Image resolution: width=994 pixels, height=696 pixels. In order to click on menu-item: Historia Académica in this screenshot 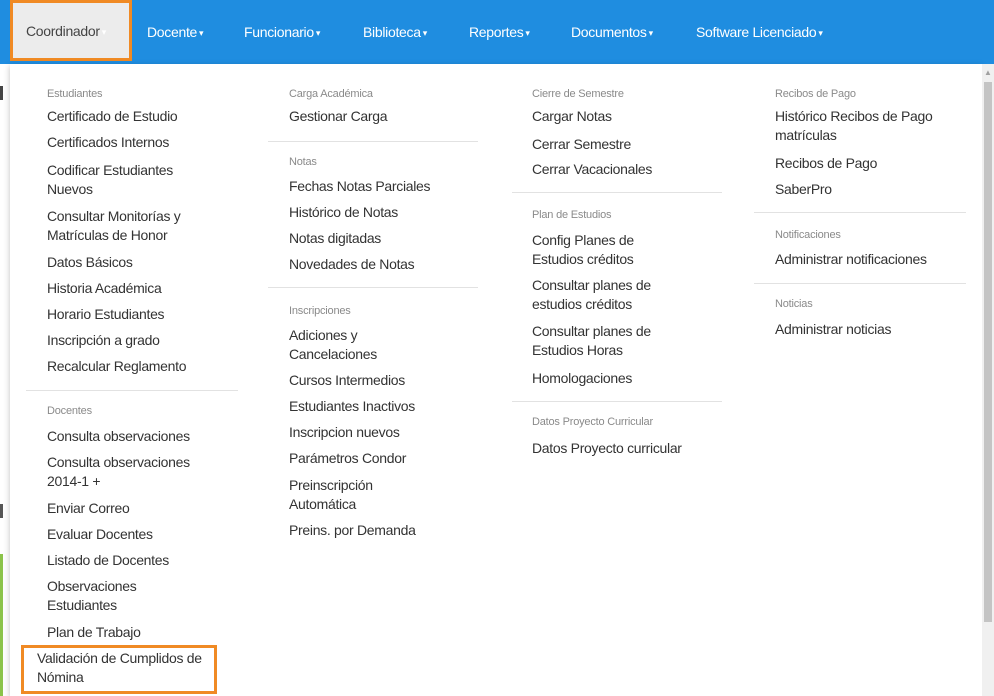, I will do `click(137, 288)`.